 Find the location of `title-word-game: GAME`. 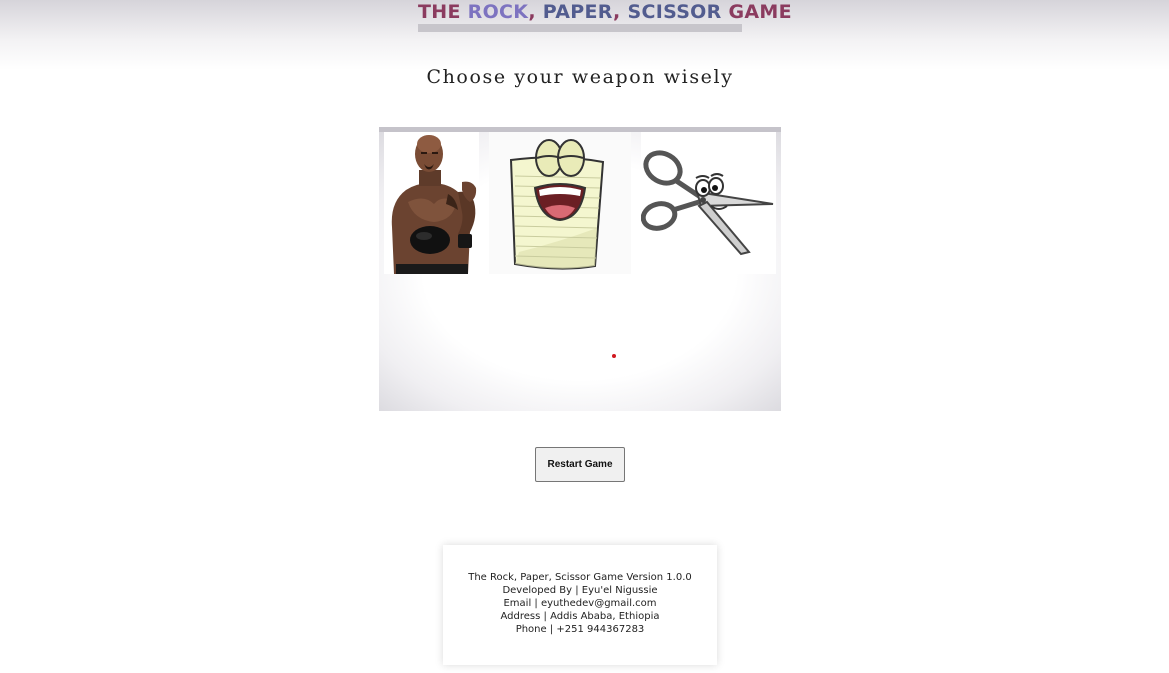

title-word-game: GAME is located at coordinates (760, 12).